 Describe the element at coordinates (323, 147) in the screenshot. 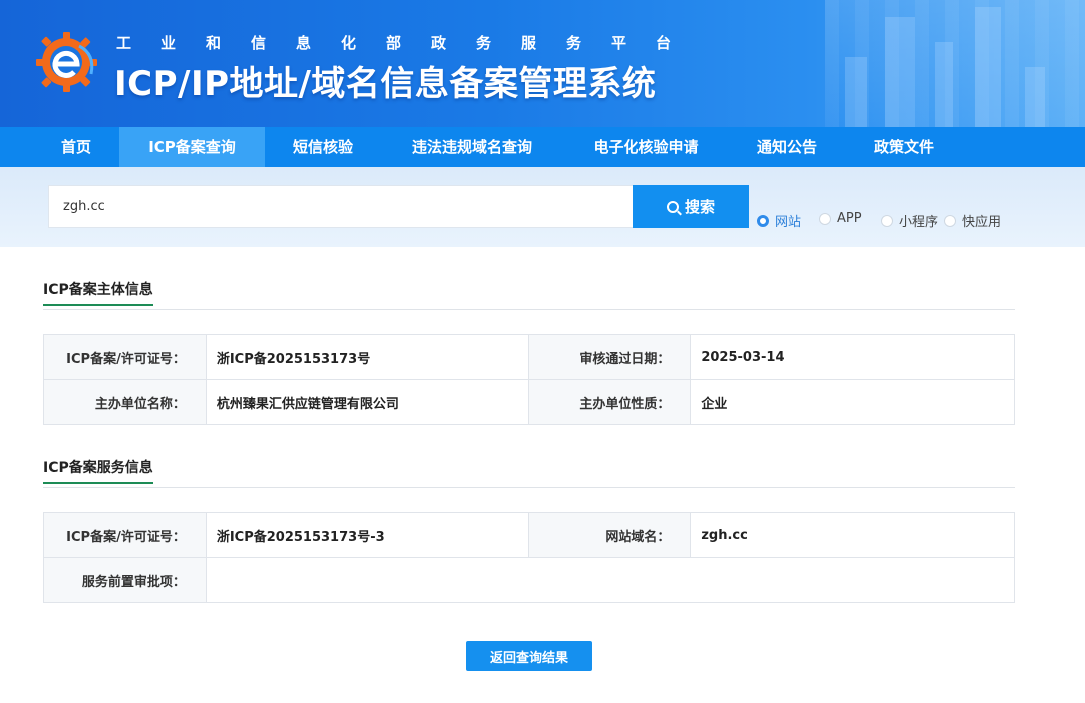

I see `nav-item-sms-verify: 短信核验` at that location.